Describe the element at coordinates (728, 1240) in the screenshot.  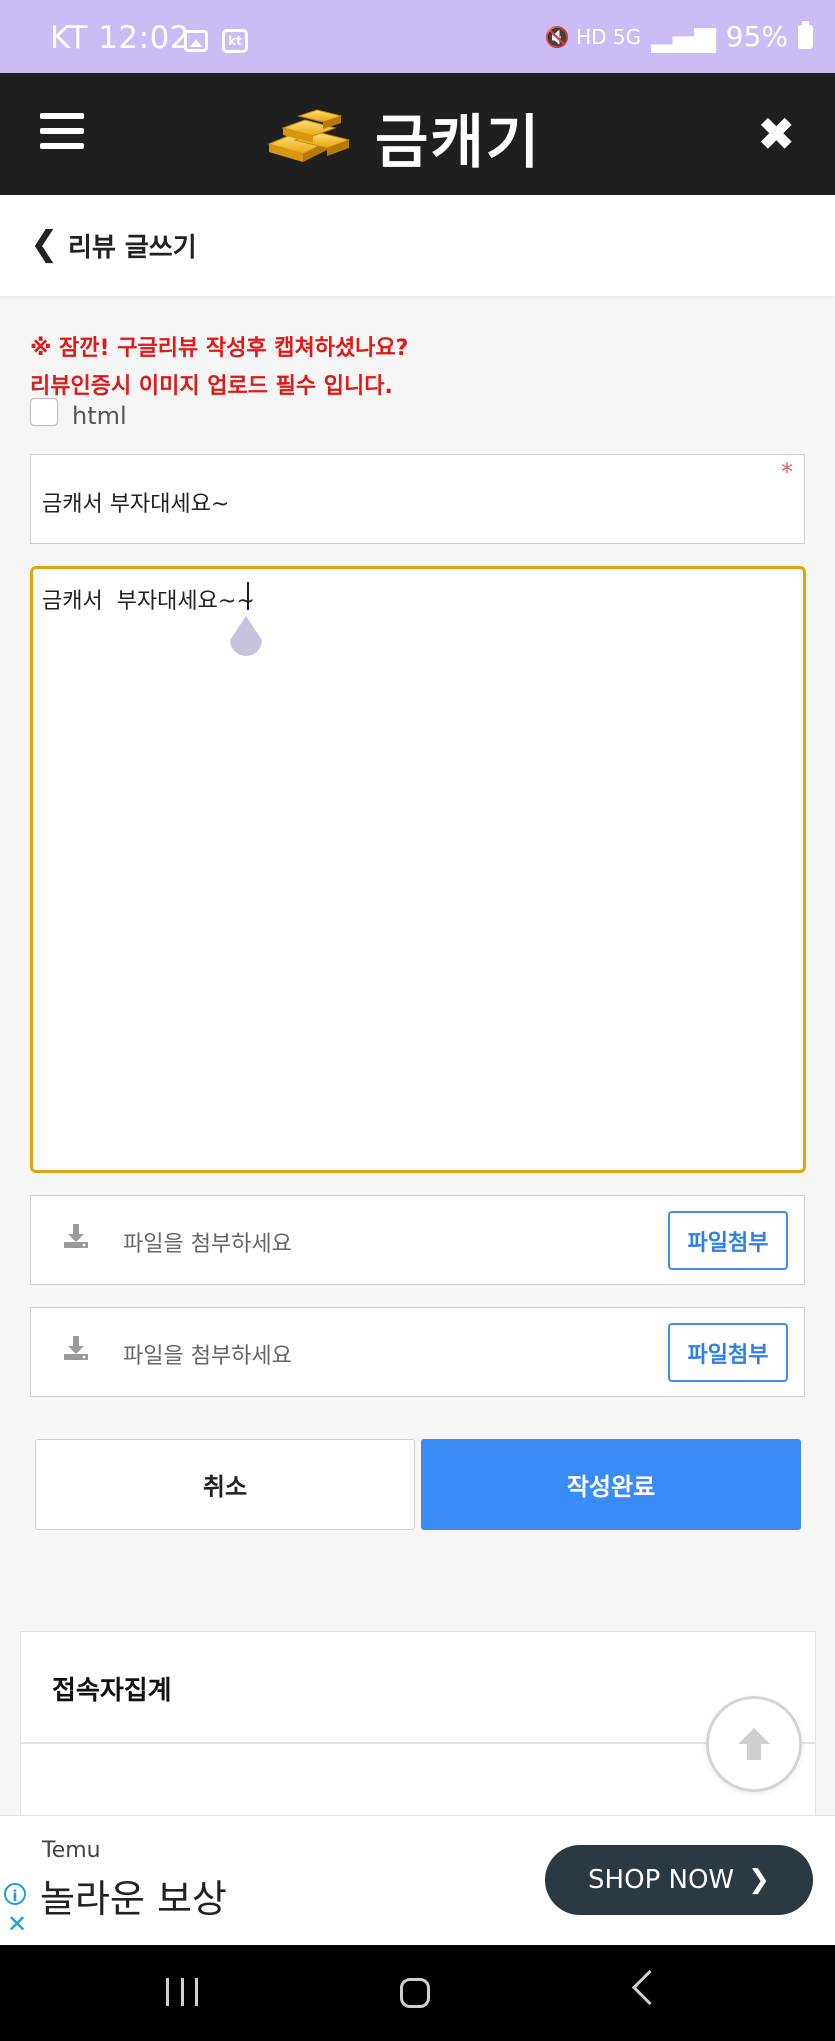
I see `attach-file-button-1: 파일첨부` at that location.